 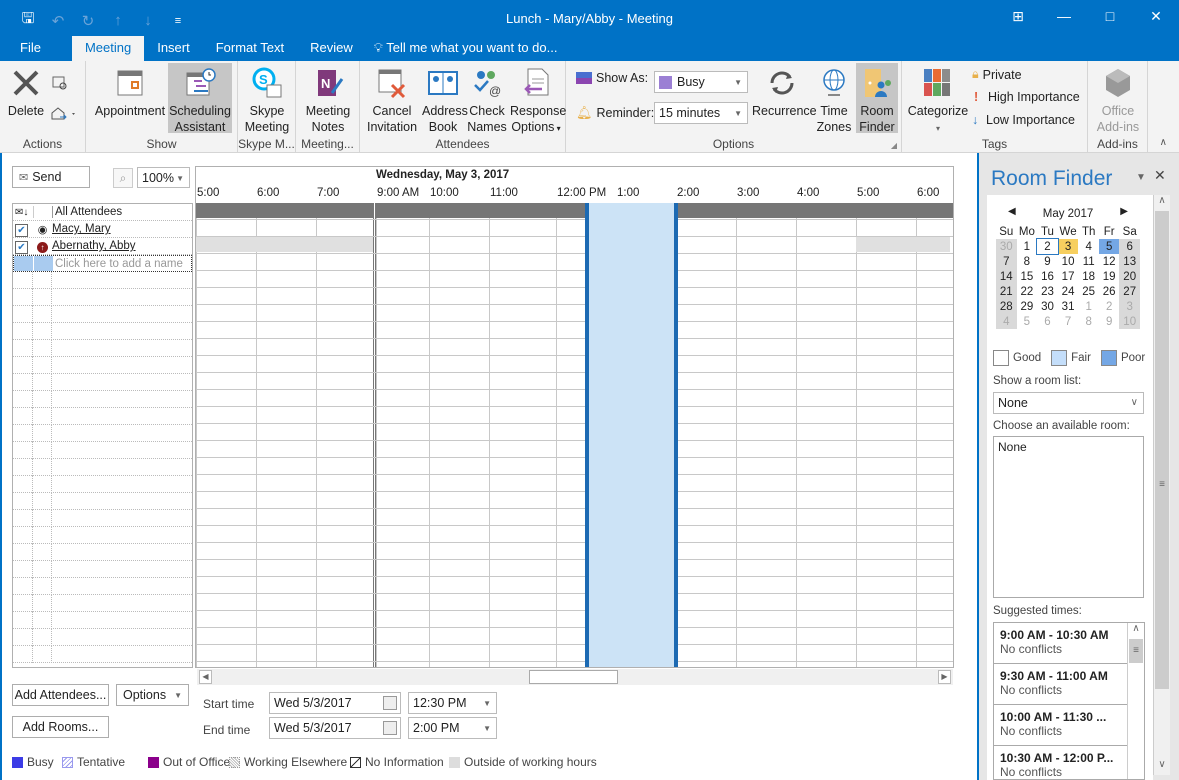 What do you see at coordinates (152, 695) in the screenshot?
I see `options-dropdown-button: Options ▼` at bounding box center [152, 695].